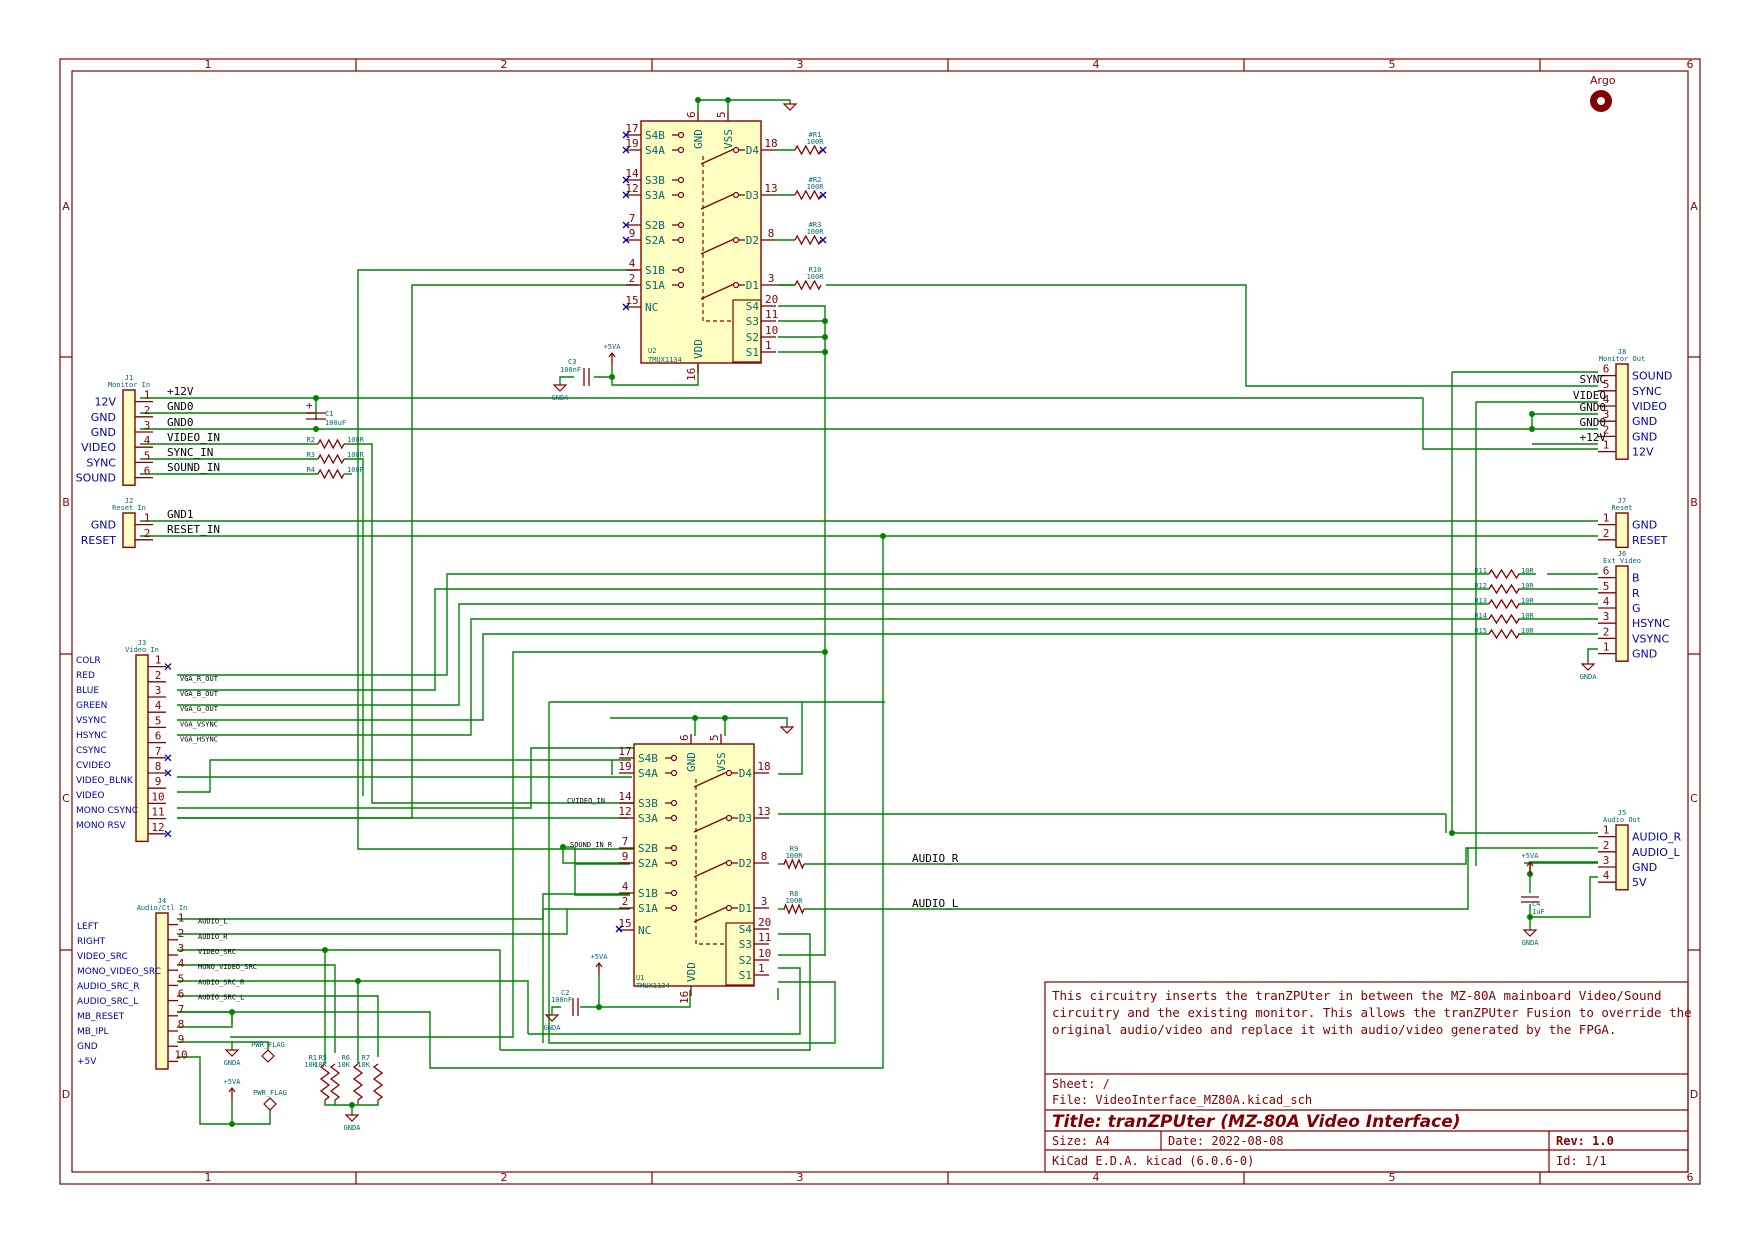 The width and height of the screenshot is (1755, 1240). What do you see at coordinates (504, 64) in the screenshot?
I see `zone-col-top: 2` at bounding box center [504, 64].